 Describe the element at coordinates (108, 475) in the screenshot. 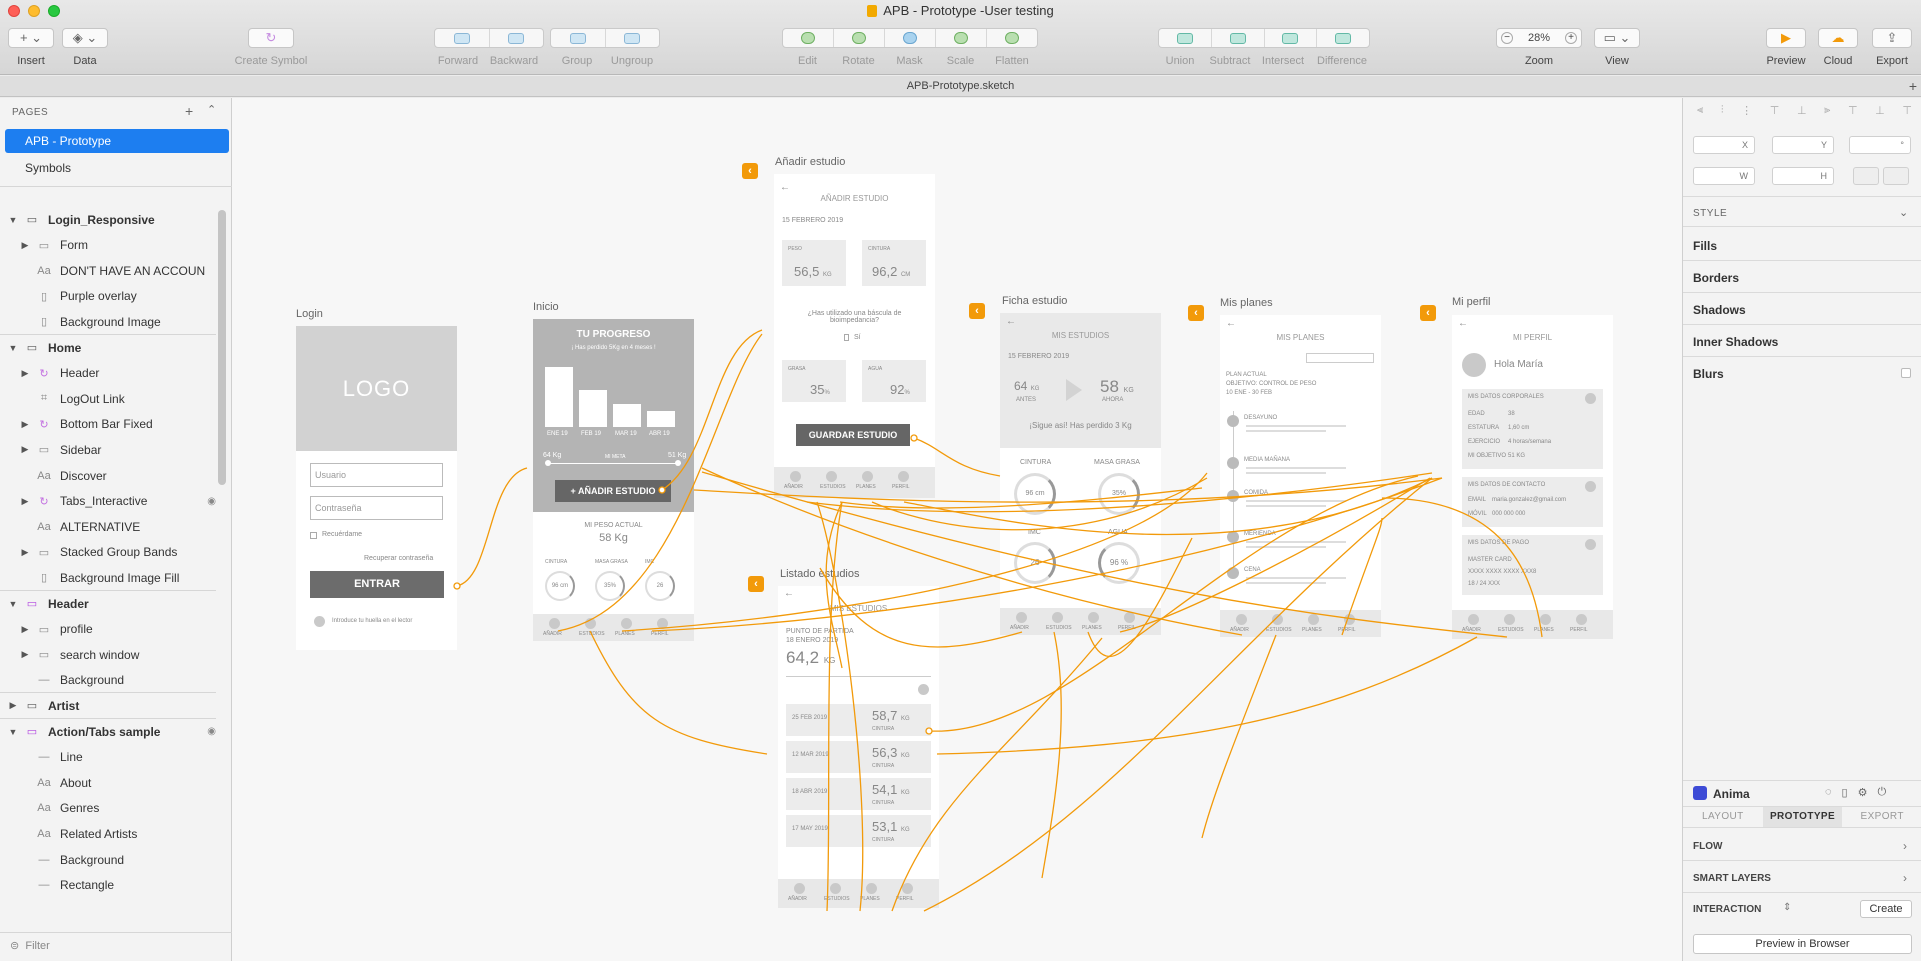

I see `layer-row: Aa Discover` at that location.